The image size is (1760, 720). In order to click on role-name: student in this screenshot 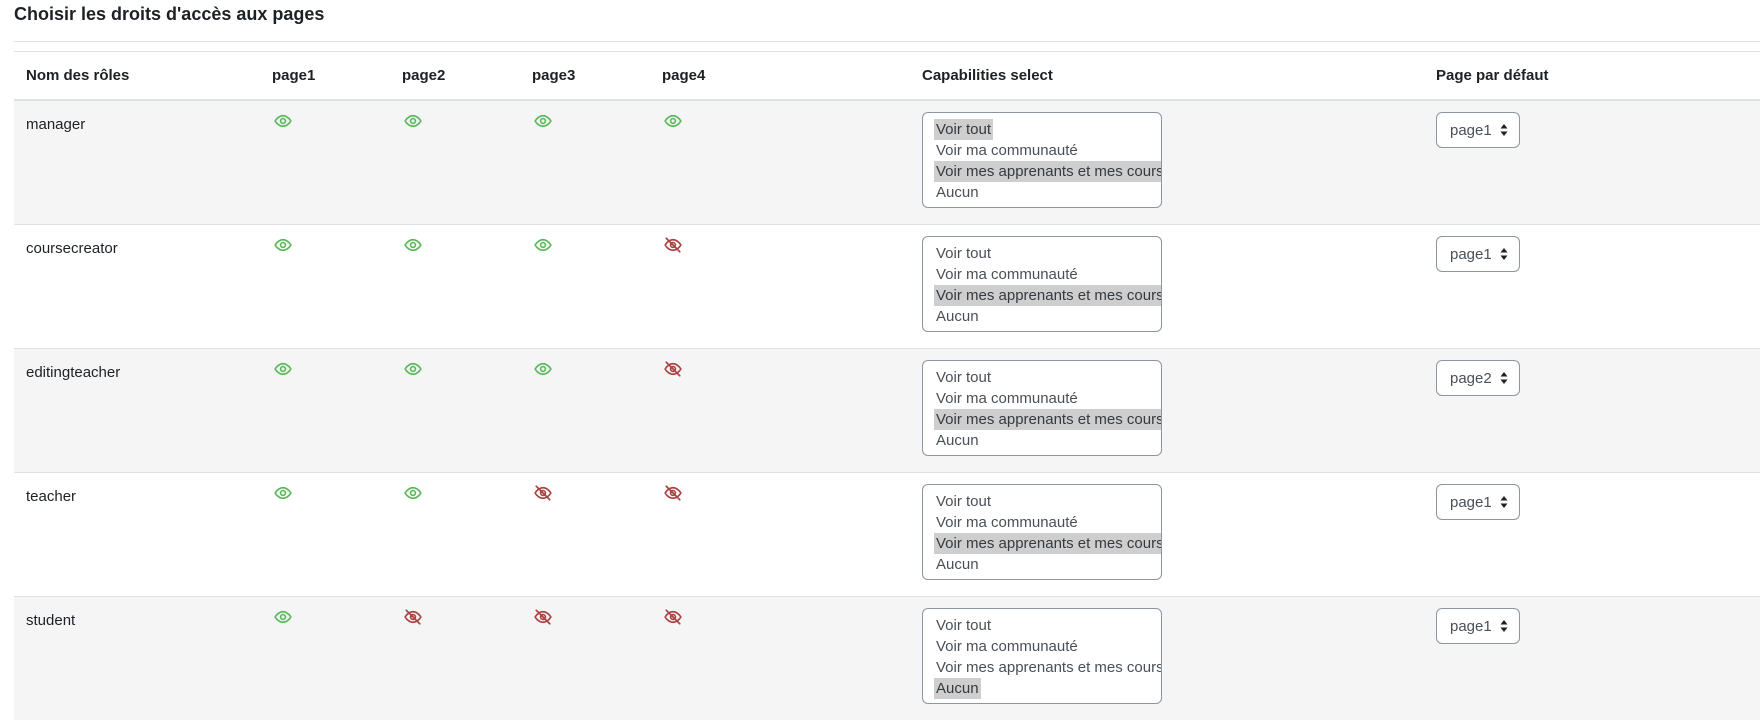, I will do `click(143, 613)`.